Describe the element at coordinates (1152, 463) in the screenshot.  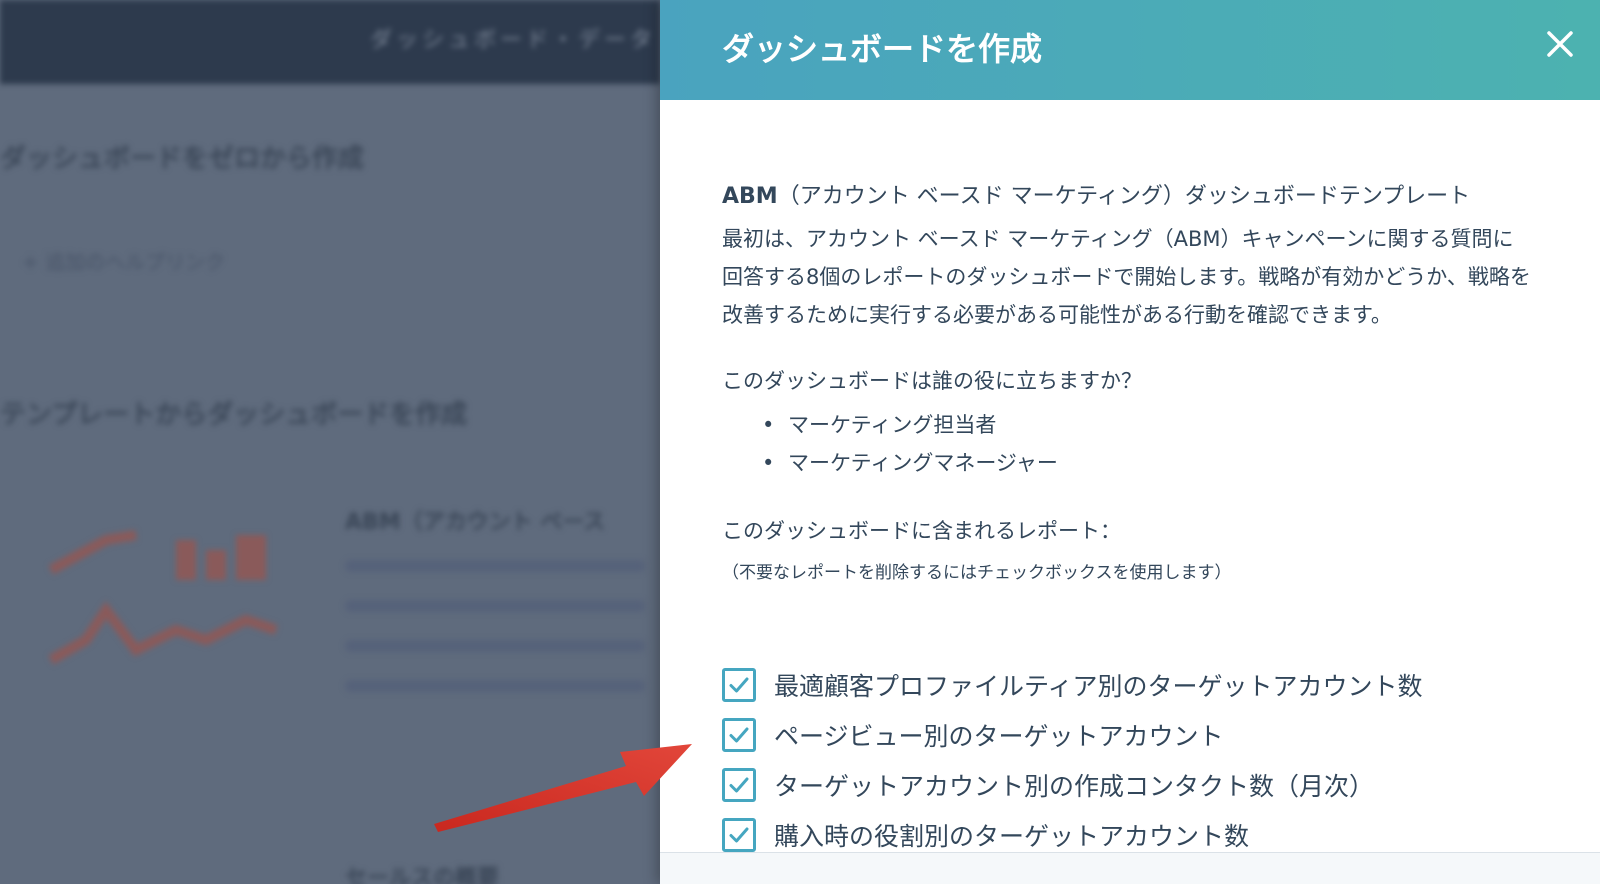
I see `list-item: マーケティングマネージャー` at that location.